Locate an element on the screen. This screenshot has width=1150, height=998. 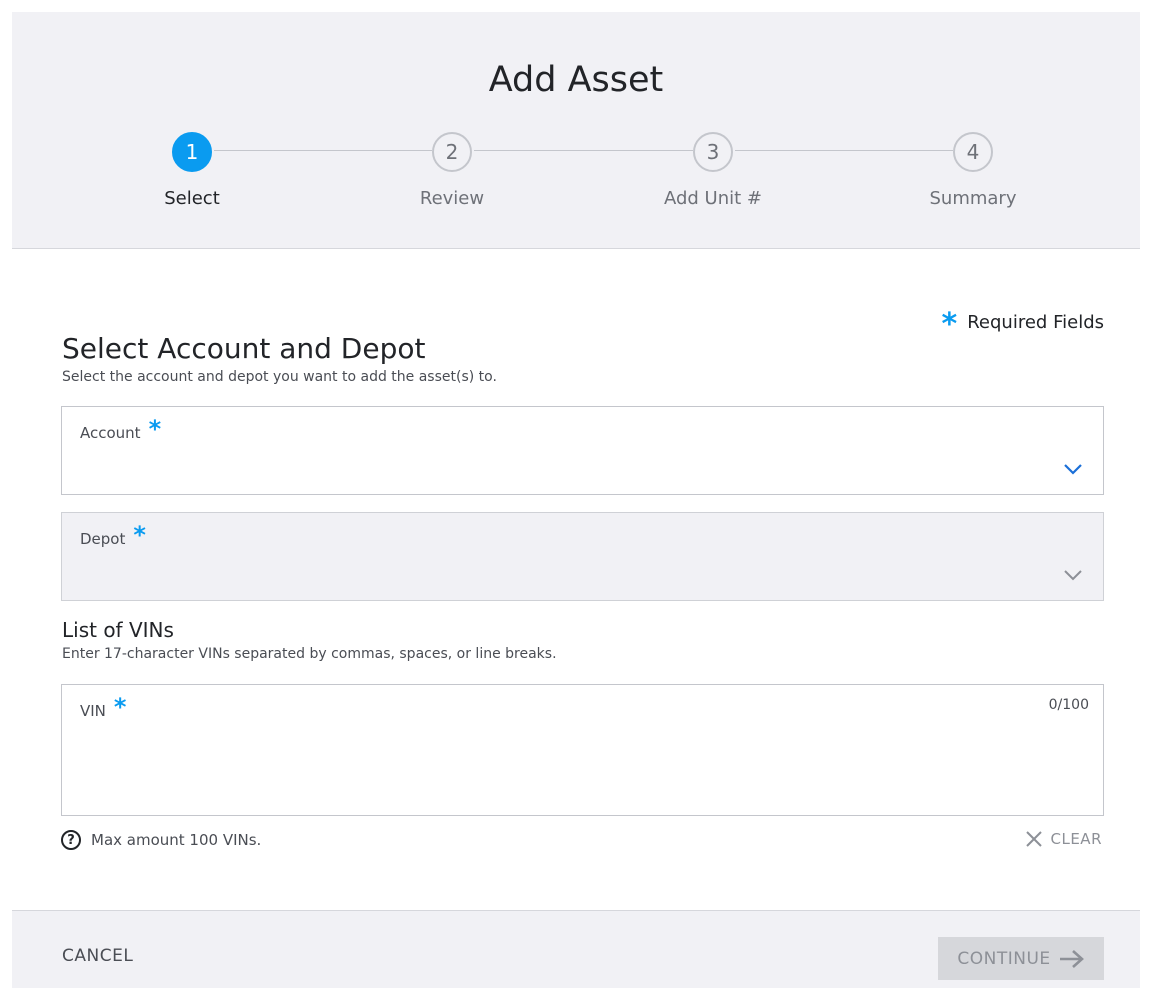
step-4-label: Summary is located at coordinates (973, 198).